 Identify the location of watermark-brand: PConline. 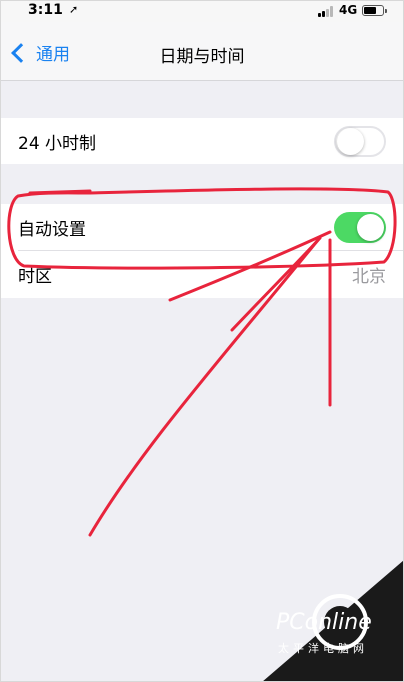
(324, 622).